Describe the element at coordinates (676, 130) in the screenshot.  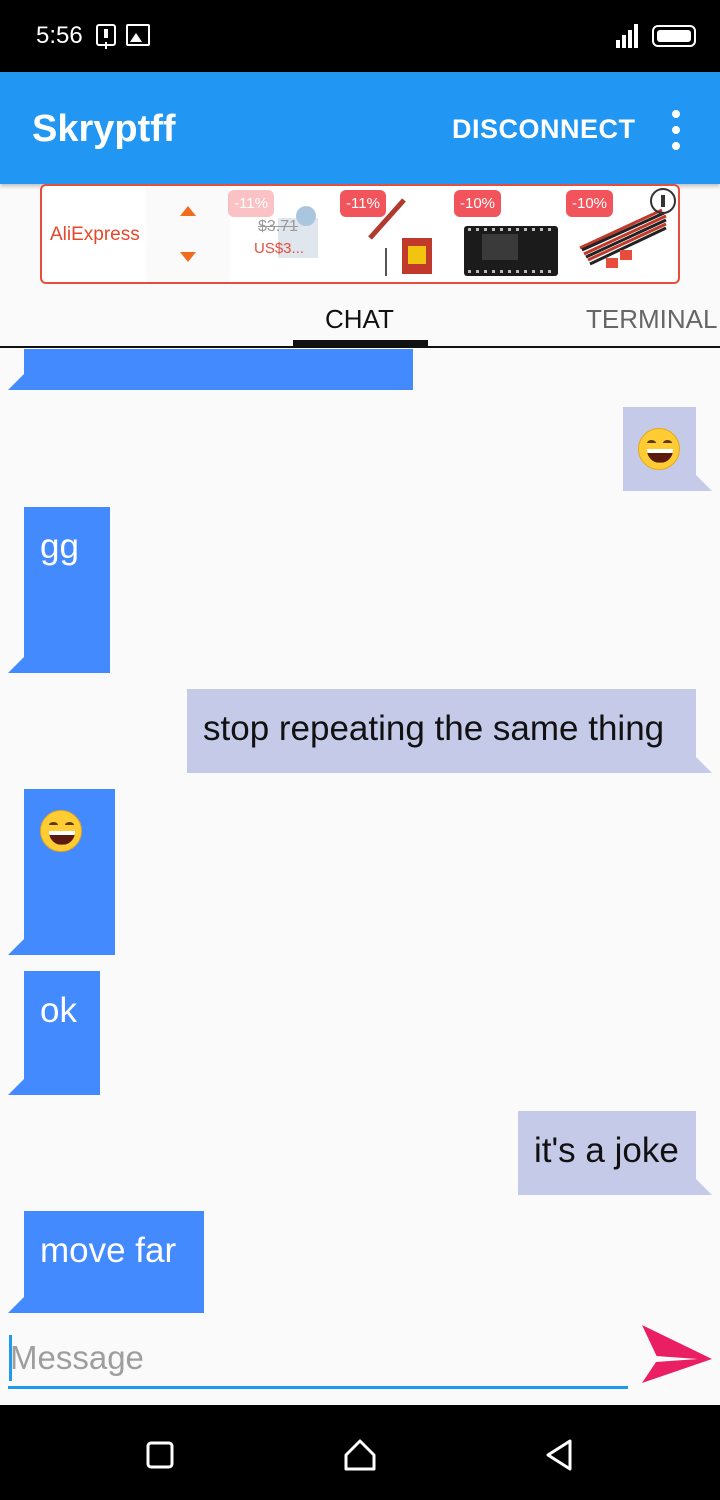
I see `more-vert-icon` at that location.